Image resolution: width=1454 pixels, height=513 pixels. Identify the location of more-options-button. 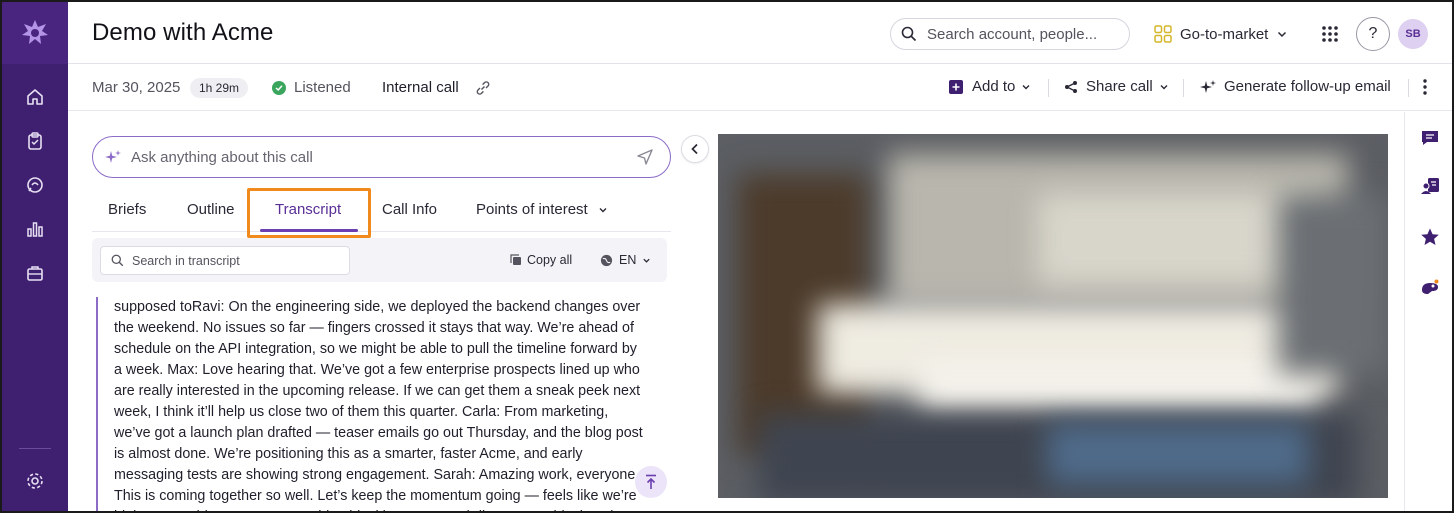
(1425, 87).